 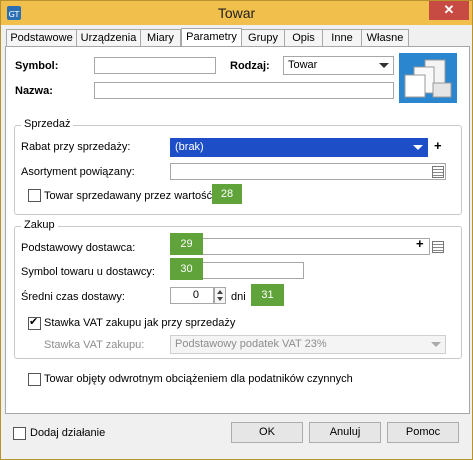 I want to click on rodzaj-value: Towar, so click(x=303, y=65).